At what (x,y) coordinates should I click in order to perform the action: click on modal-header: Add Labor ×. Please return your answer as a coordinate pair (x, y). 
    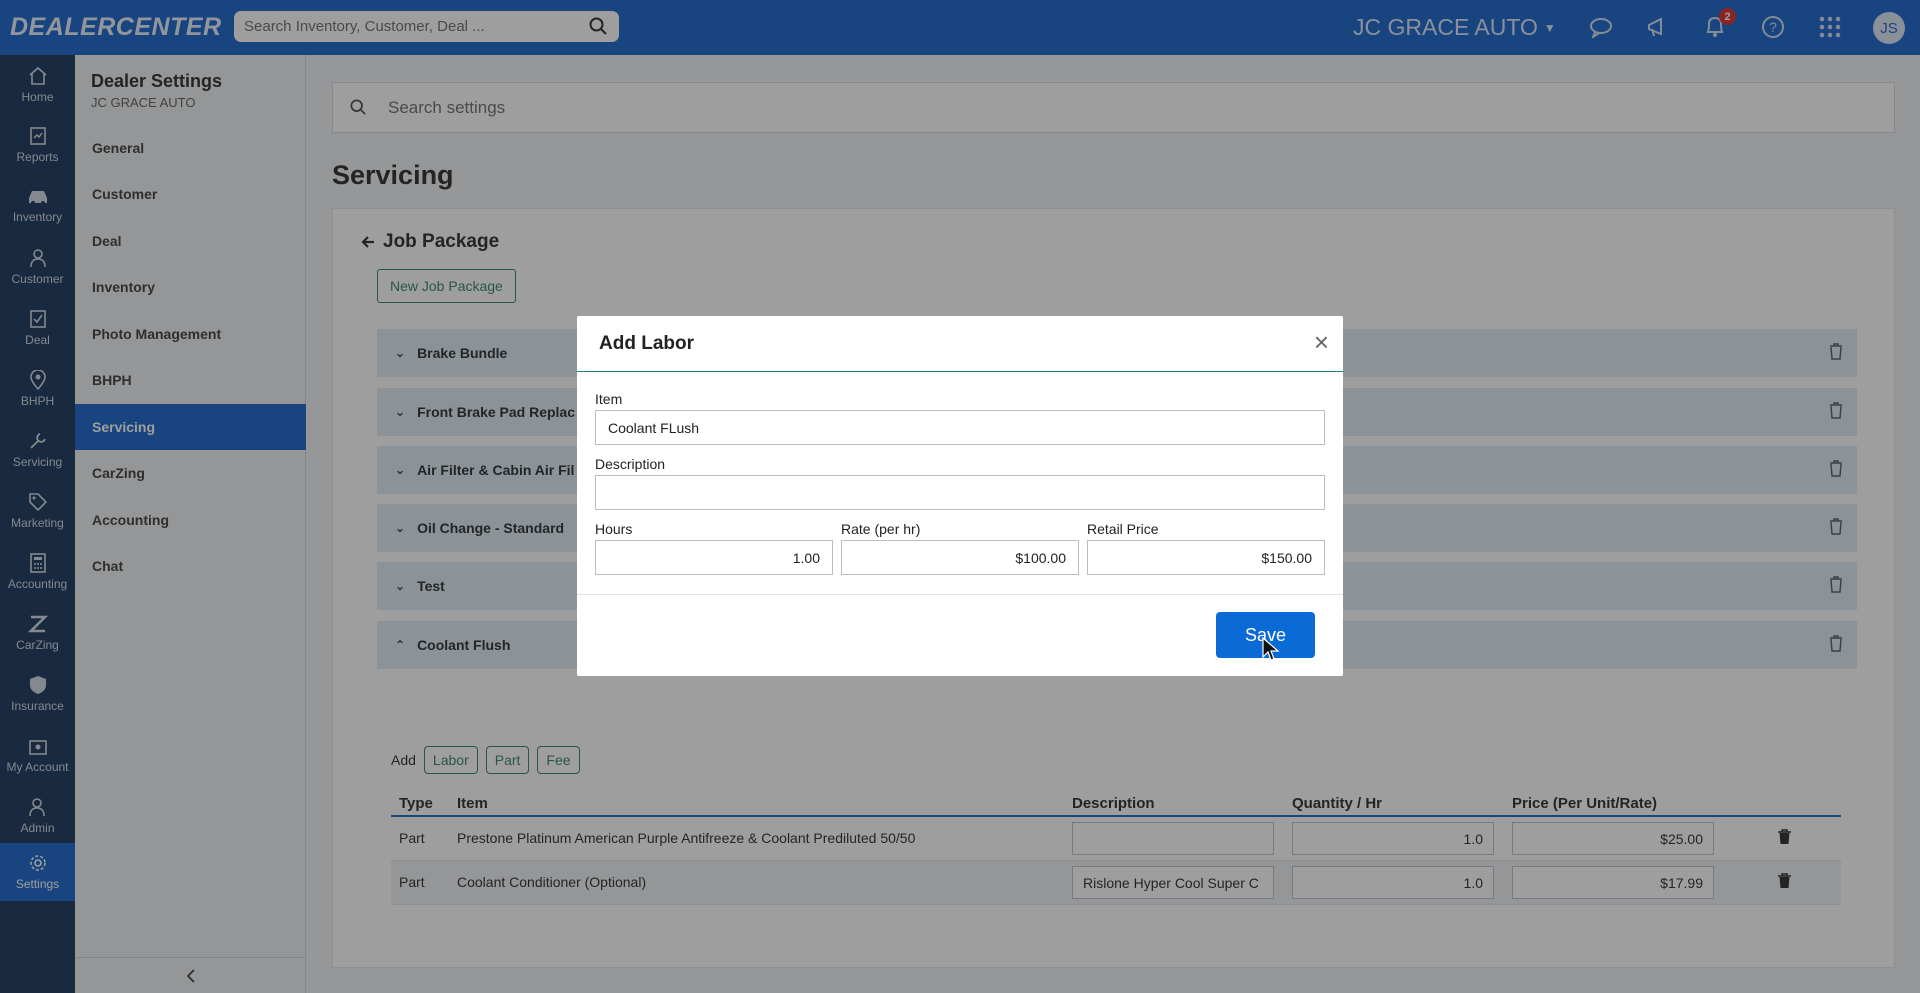
    Looking at the image, I should click on (960, 344).